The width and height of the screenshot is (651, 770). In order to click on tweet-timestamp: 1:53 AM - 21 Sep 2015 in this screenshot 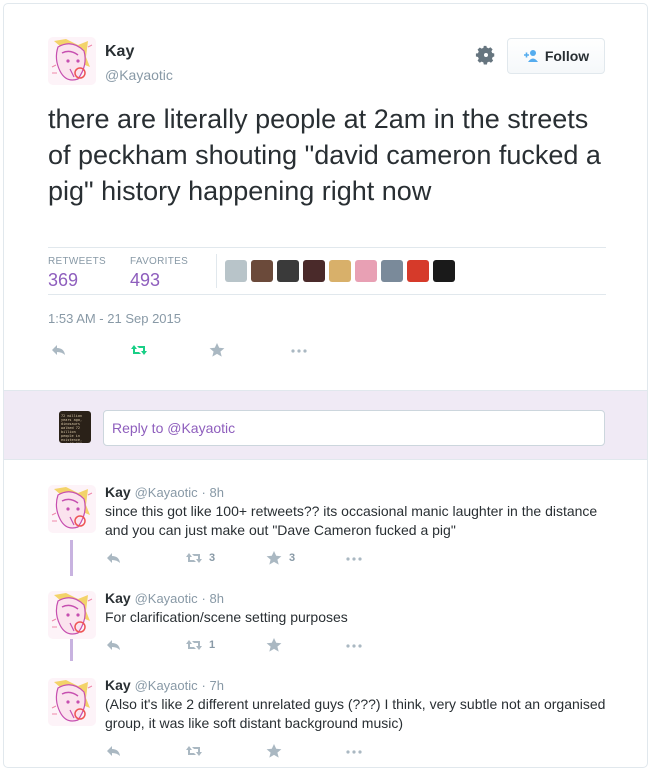, I will do `click(114, 318)`.